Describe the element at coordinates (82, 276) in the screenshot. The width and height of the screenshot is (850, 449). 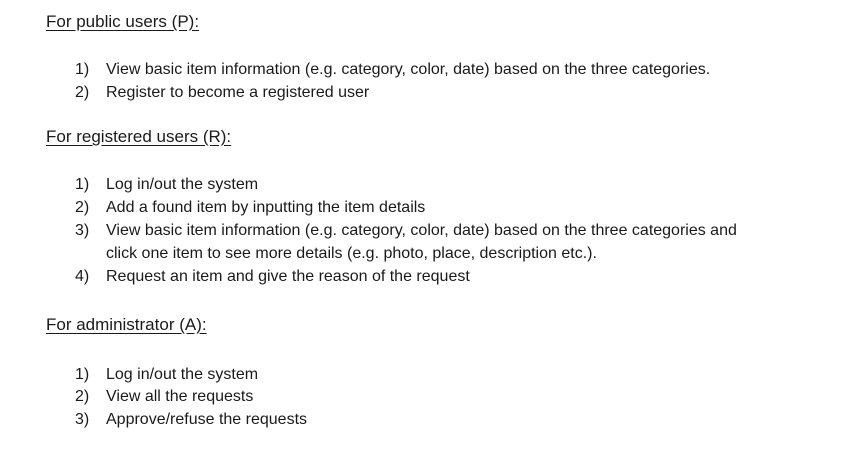
I see `list-item-number: 4)` at that location.